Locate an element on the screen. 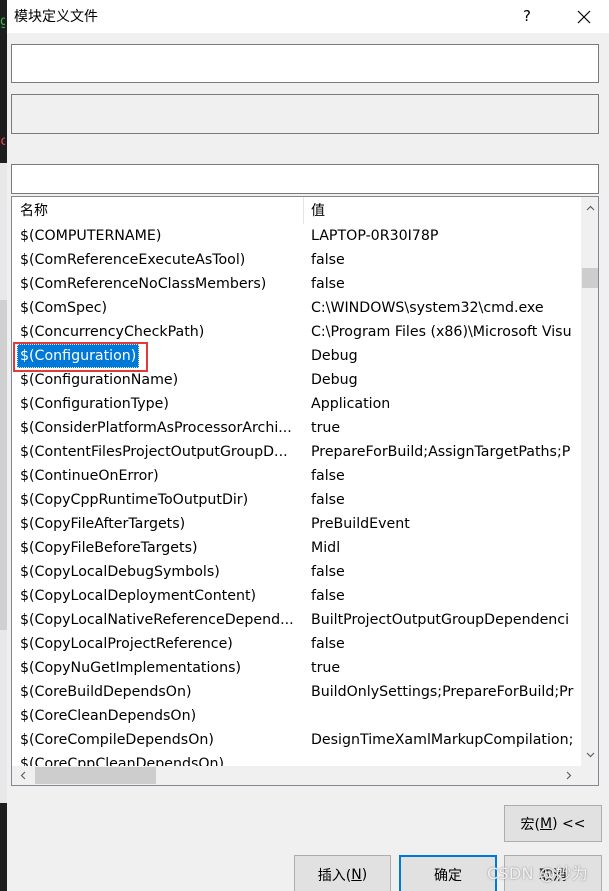  ok-button: 确定 is located at coordinates (448, 873).